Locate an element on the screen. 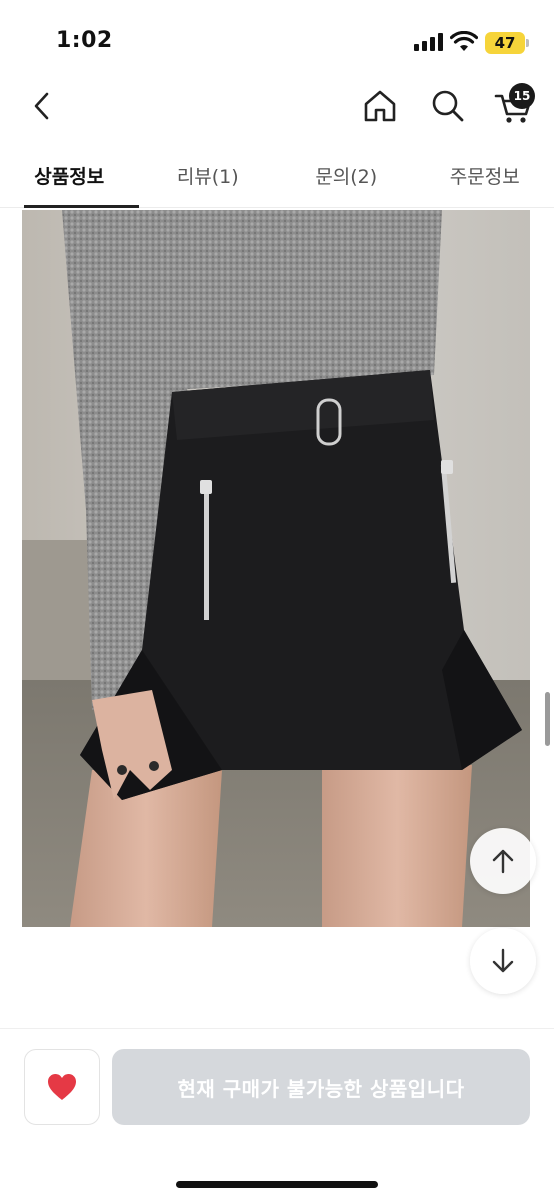 The width and height of the screenshot is (554, 1200). tab-inquiries: 문의(2) is located at coordinates (346, 177).